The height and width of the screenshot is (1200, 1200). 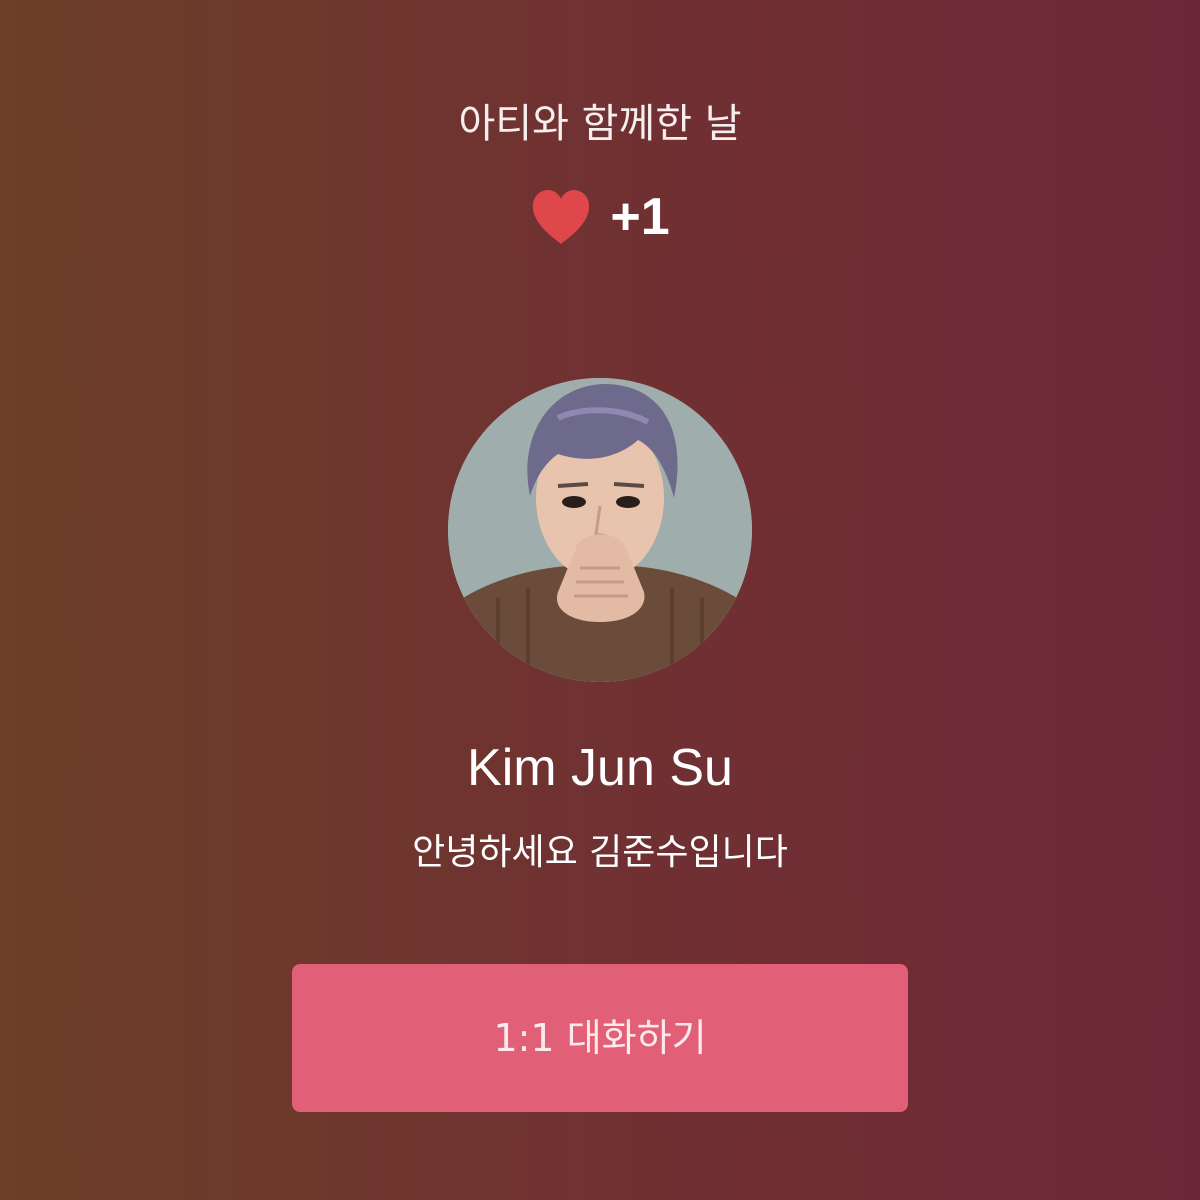 What do you see at coordinates (561, 217) in the screenshot?
I see `heart-icon` at bounding box center [561, 217].